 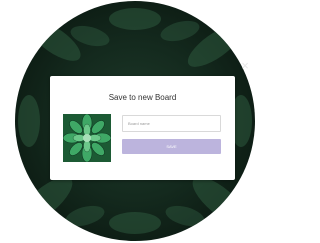 I want to click on dialog-title: Save to new Board, so click(x=142, y=97).